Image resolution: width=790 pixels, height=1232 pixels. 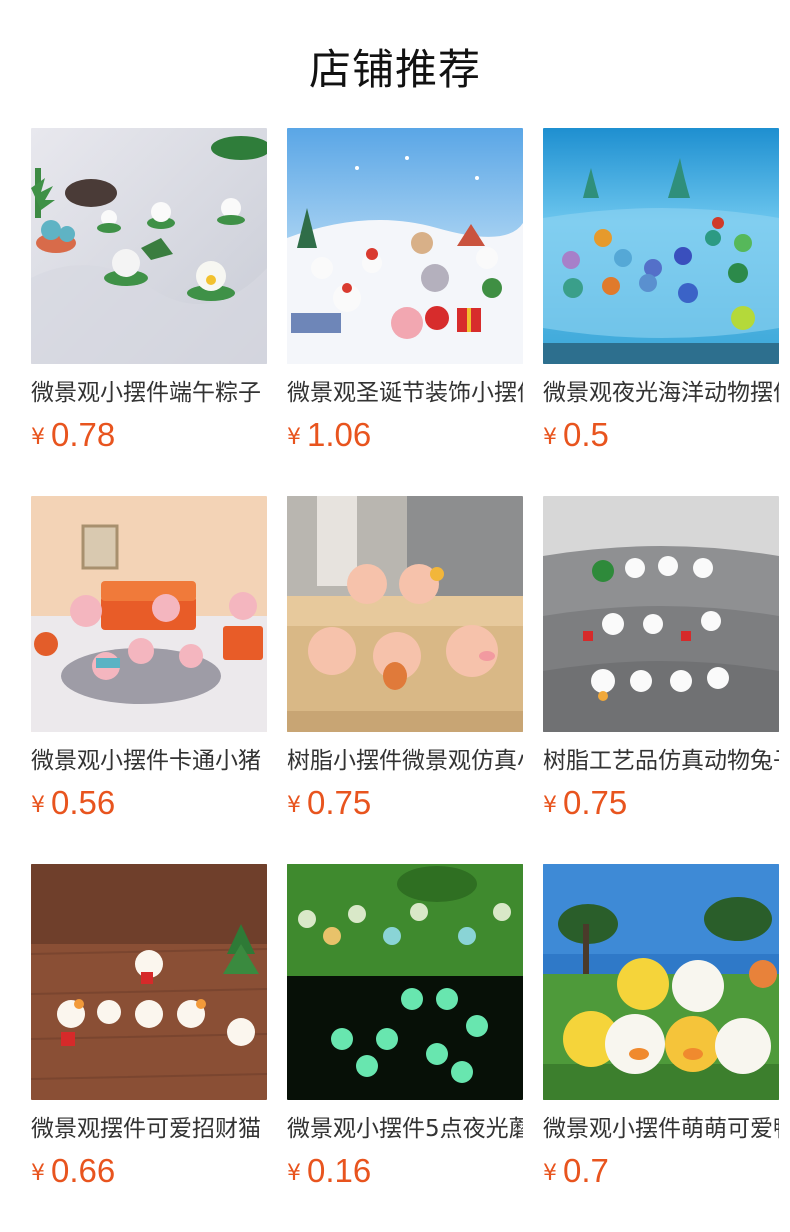 I want to click on product-card: 微景观夜光海洋动物摆件 ¥0.5, so click(x=661, y=291).